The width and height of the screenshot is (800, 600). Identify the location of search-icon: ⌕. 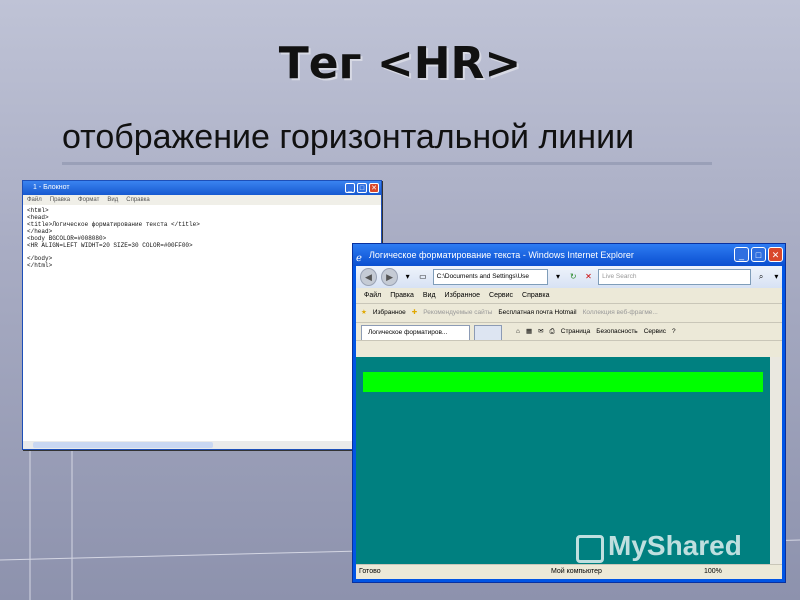
(760, 277).